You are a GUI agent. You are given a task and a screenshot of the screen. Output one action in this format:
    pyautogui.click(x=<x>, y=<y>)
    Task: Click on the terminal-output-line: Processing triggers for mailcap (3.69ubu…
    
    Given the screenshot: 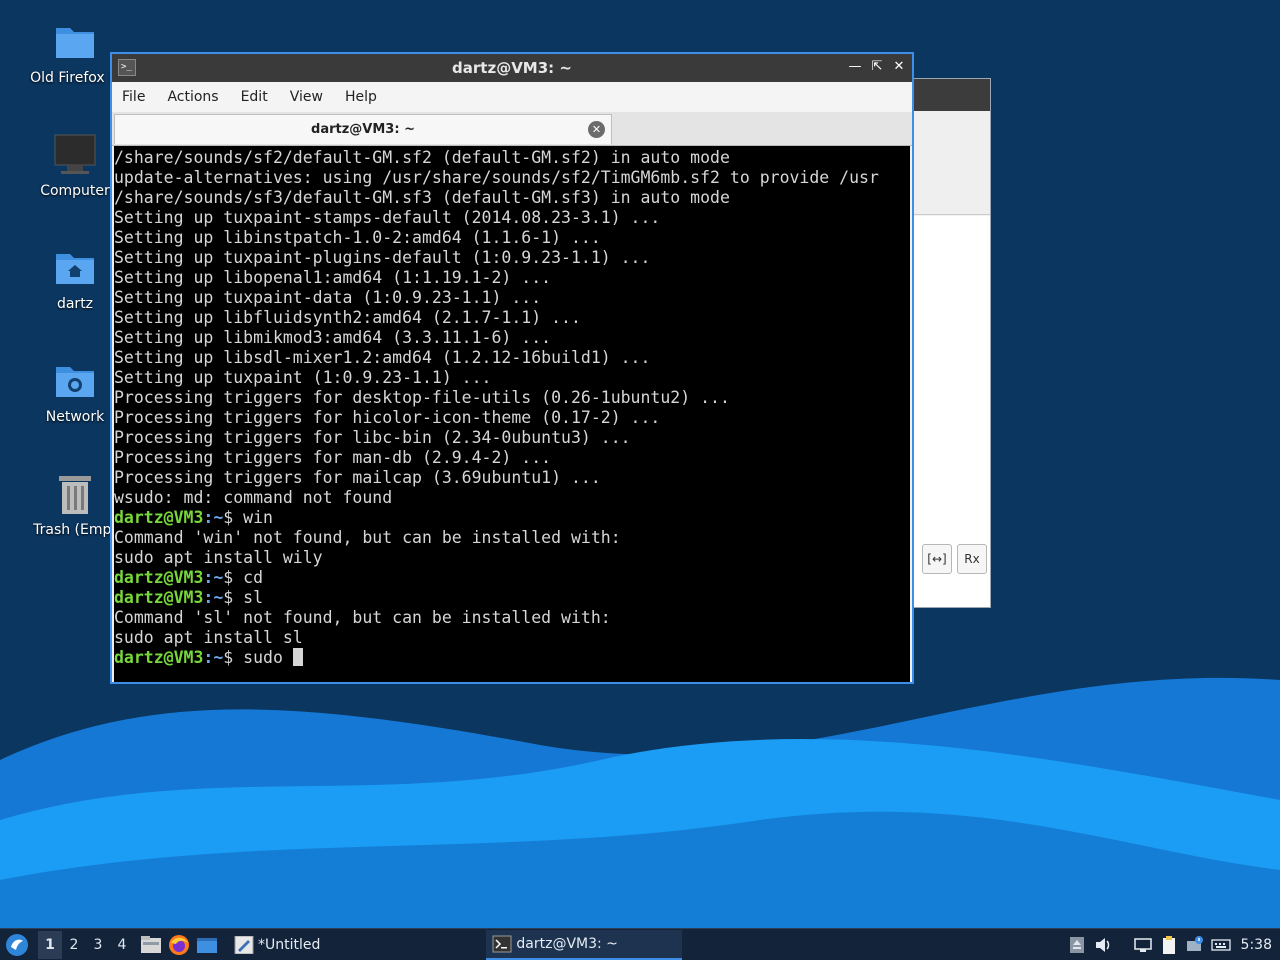 What is the action you would take?
    pyautogui.click(x=357, y=477)
    